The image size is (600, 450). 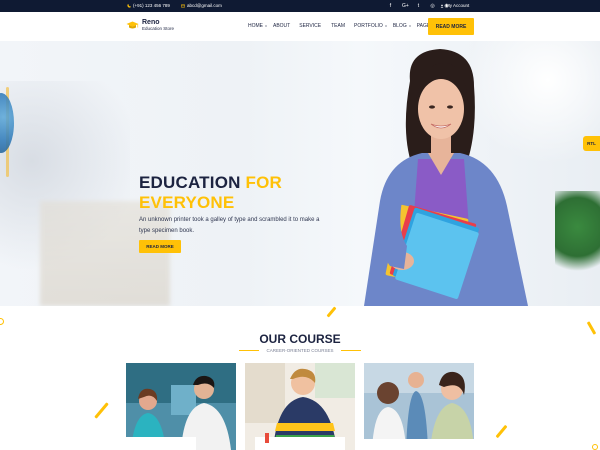 What do you see at coordinates (368, 26) in the screenshot?
I see `nav-item-label: PORTFOLIO` at bounding box center [368, 26].